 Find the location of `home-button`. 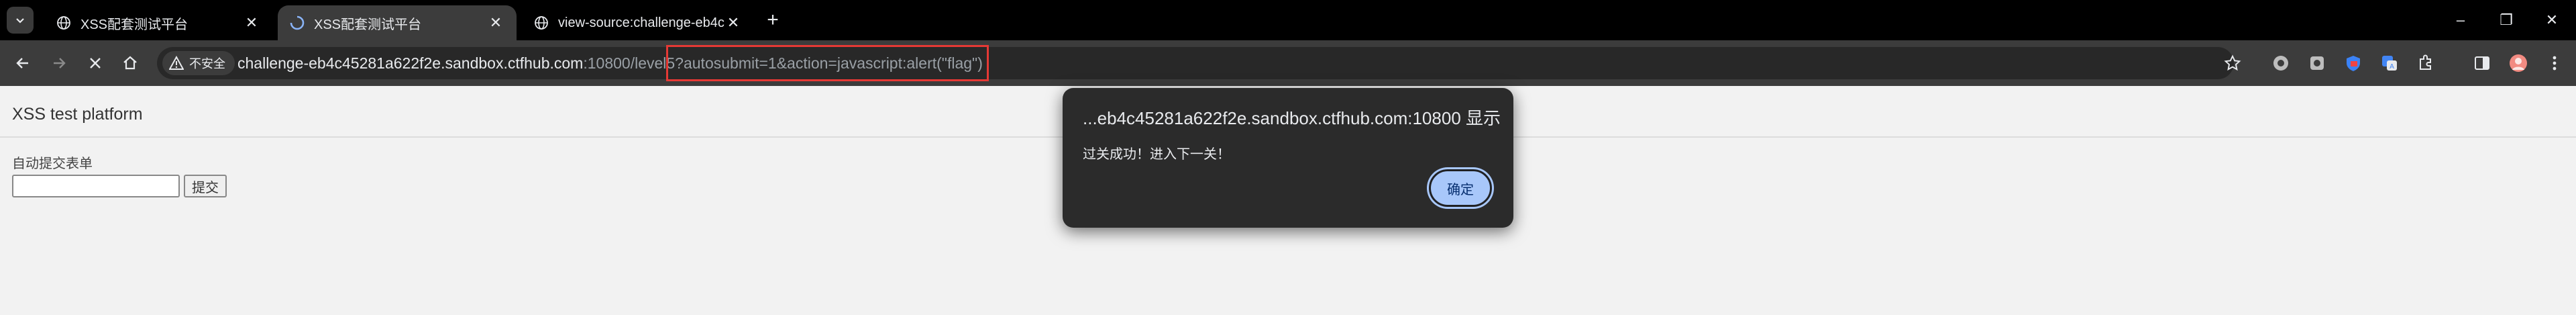

home-button is located at coordinates (130, 64).